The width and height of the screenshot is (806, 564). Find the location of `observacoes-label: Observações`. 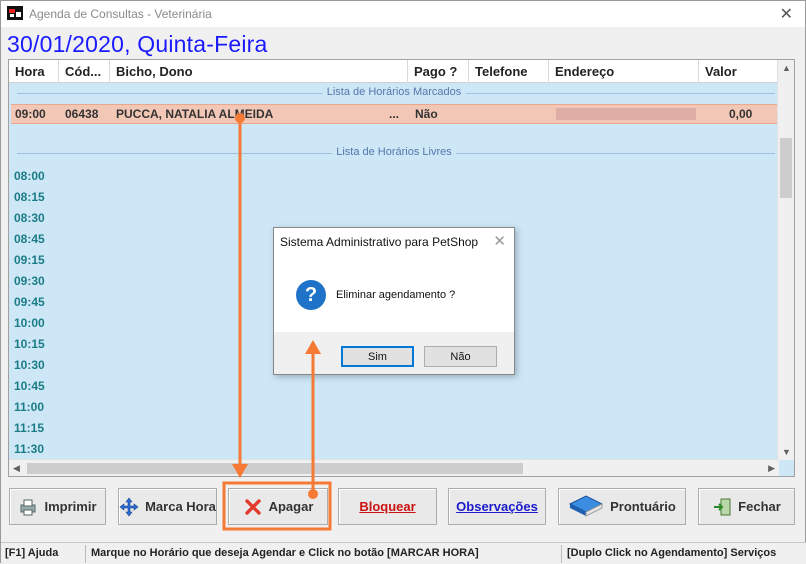

observacoes-label: Observações is located at coordinates (497, 506).